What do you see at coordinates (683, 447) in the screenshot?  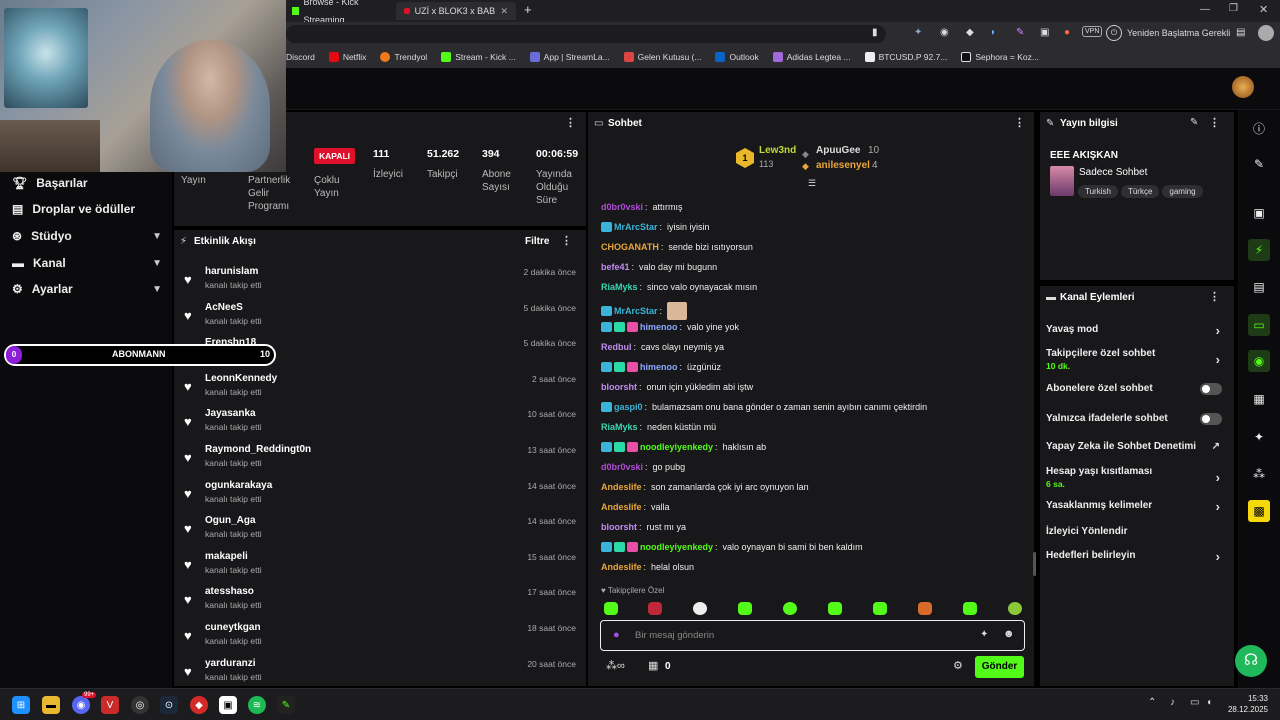 I see `chat-message: noodleyiyenkedy: haklısın ab` at bounding box center [683, 447].